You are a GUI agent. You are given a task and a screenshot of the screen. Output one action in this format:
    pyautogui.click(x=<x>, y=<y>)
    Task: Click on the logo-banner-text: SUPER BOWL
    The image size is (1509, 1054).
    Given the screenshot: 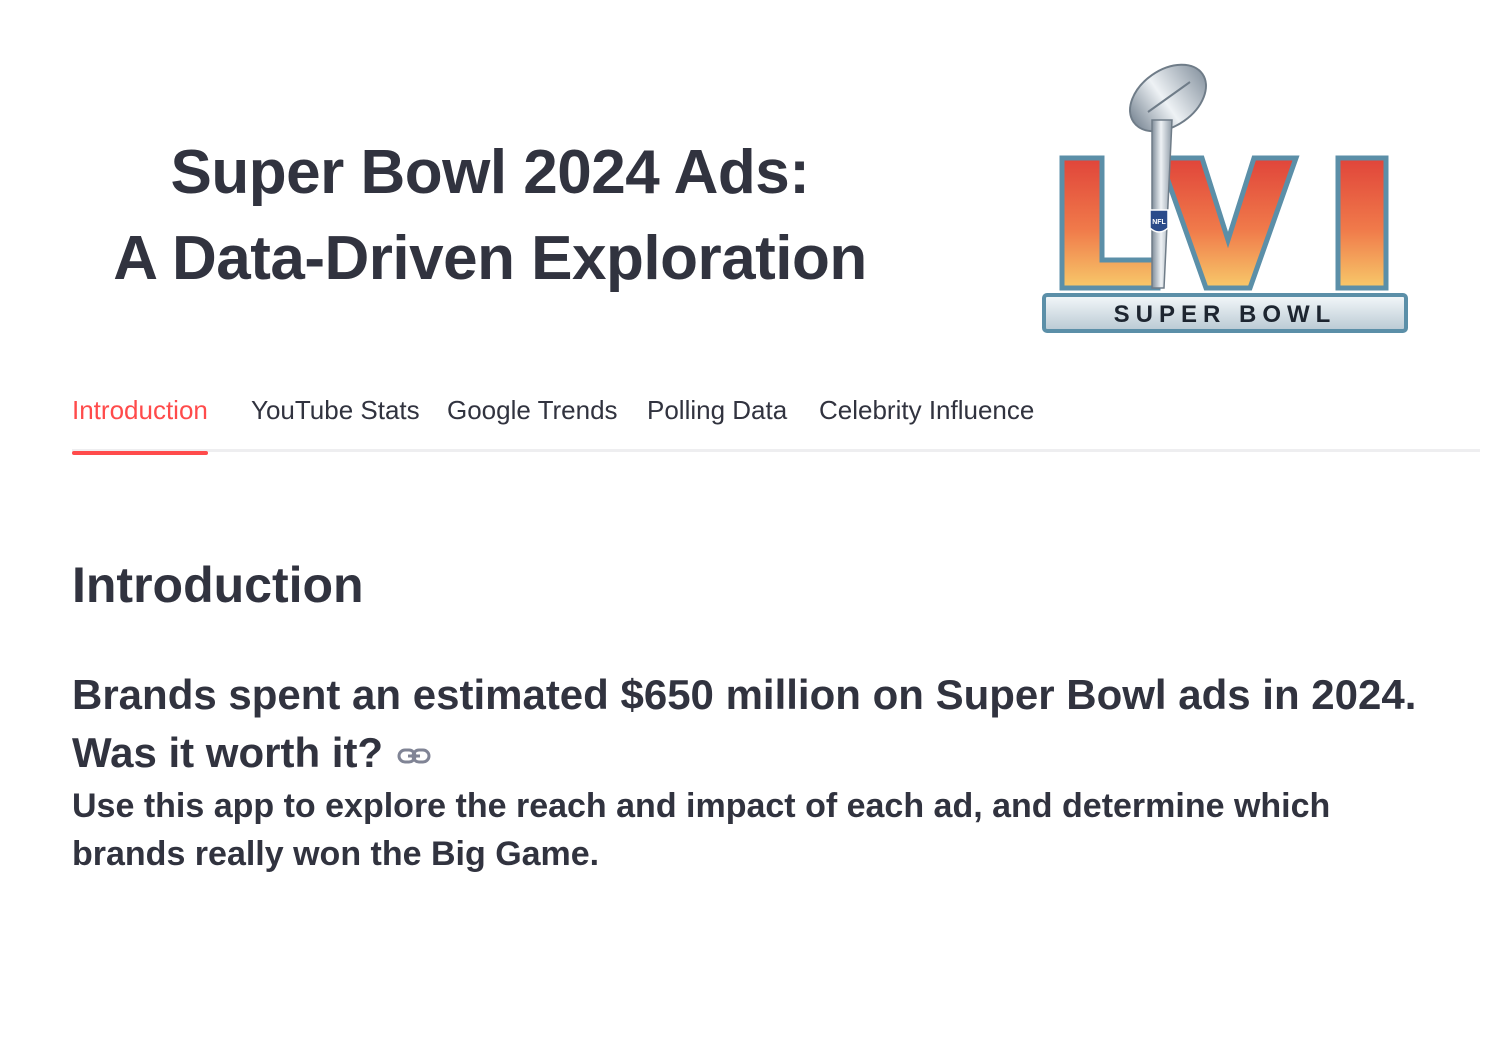 What is the action you would take?
    pyautogui.click(x=1225, y=314)
    